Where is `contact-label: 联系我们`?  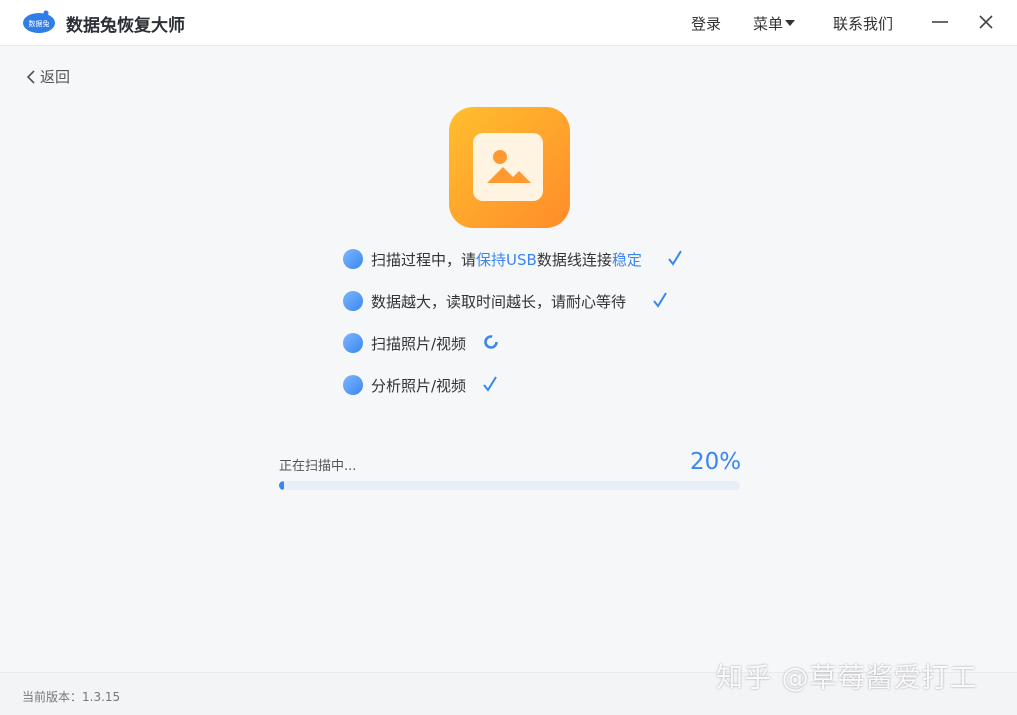 contact-label: 联系我们 is located at coordinates (863, 24).